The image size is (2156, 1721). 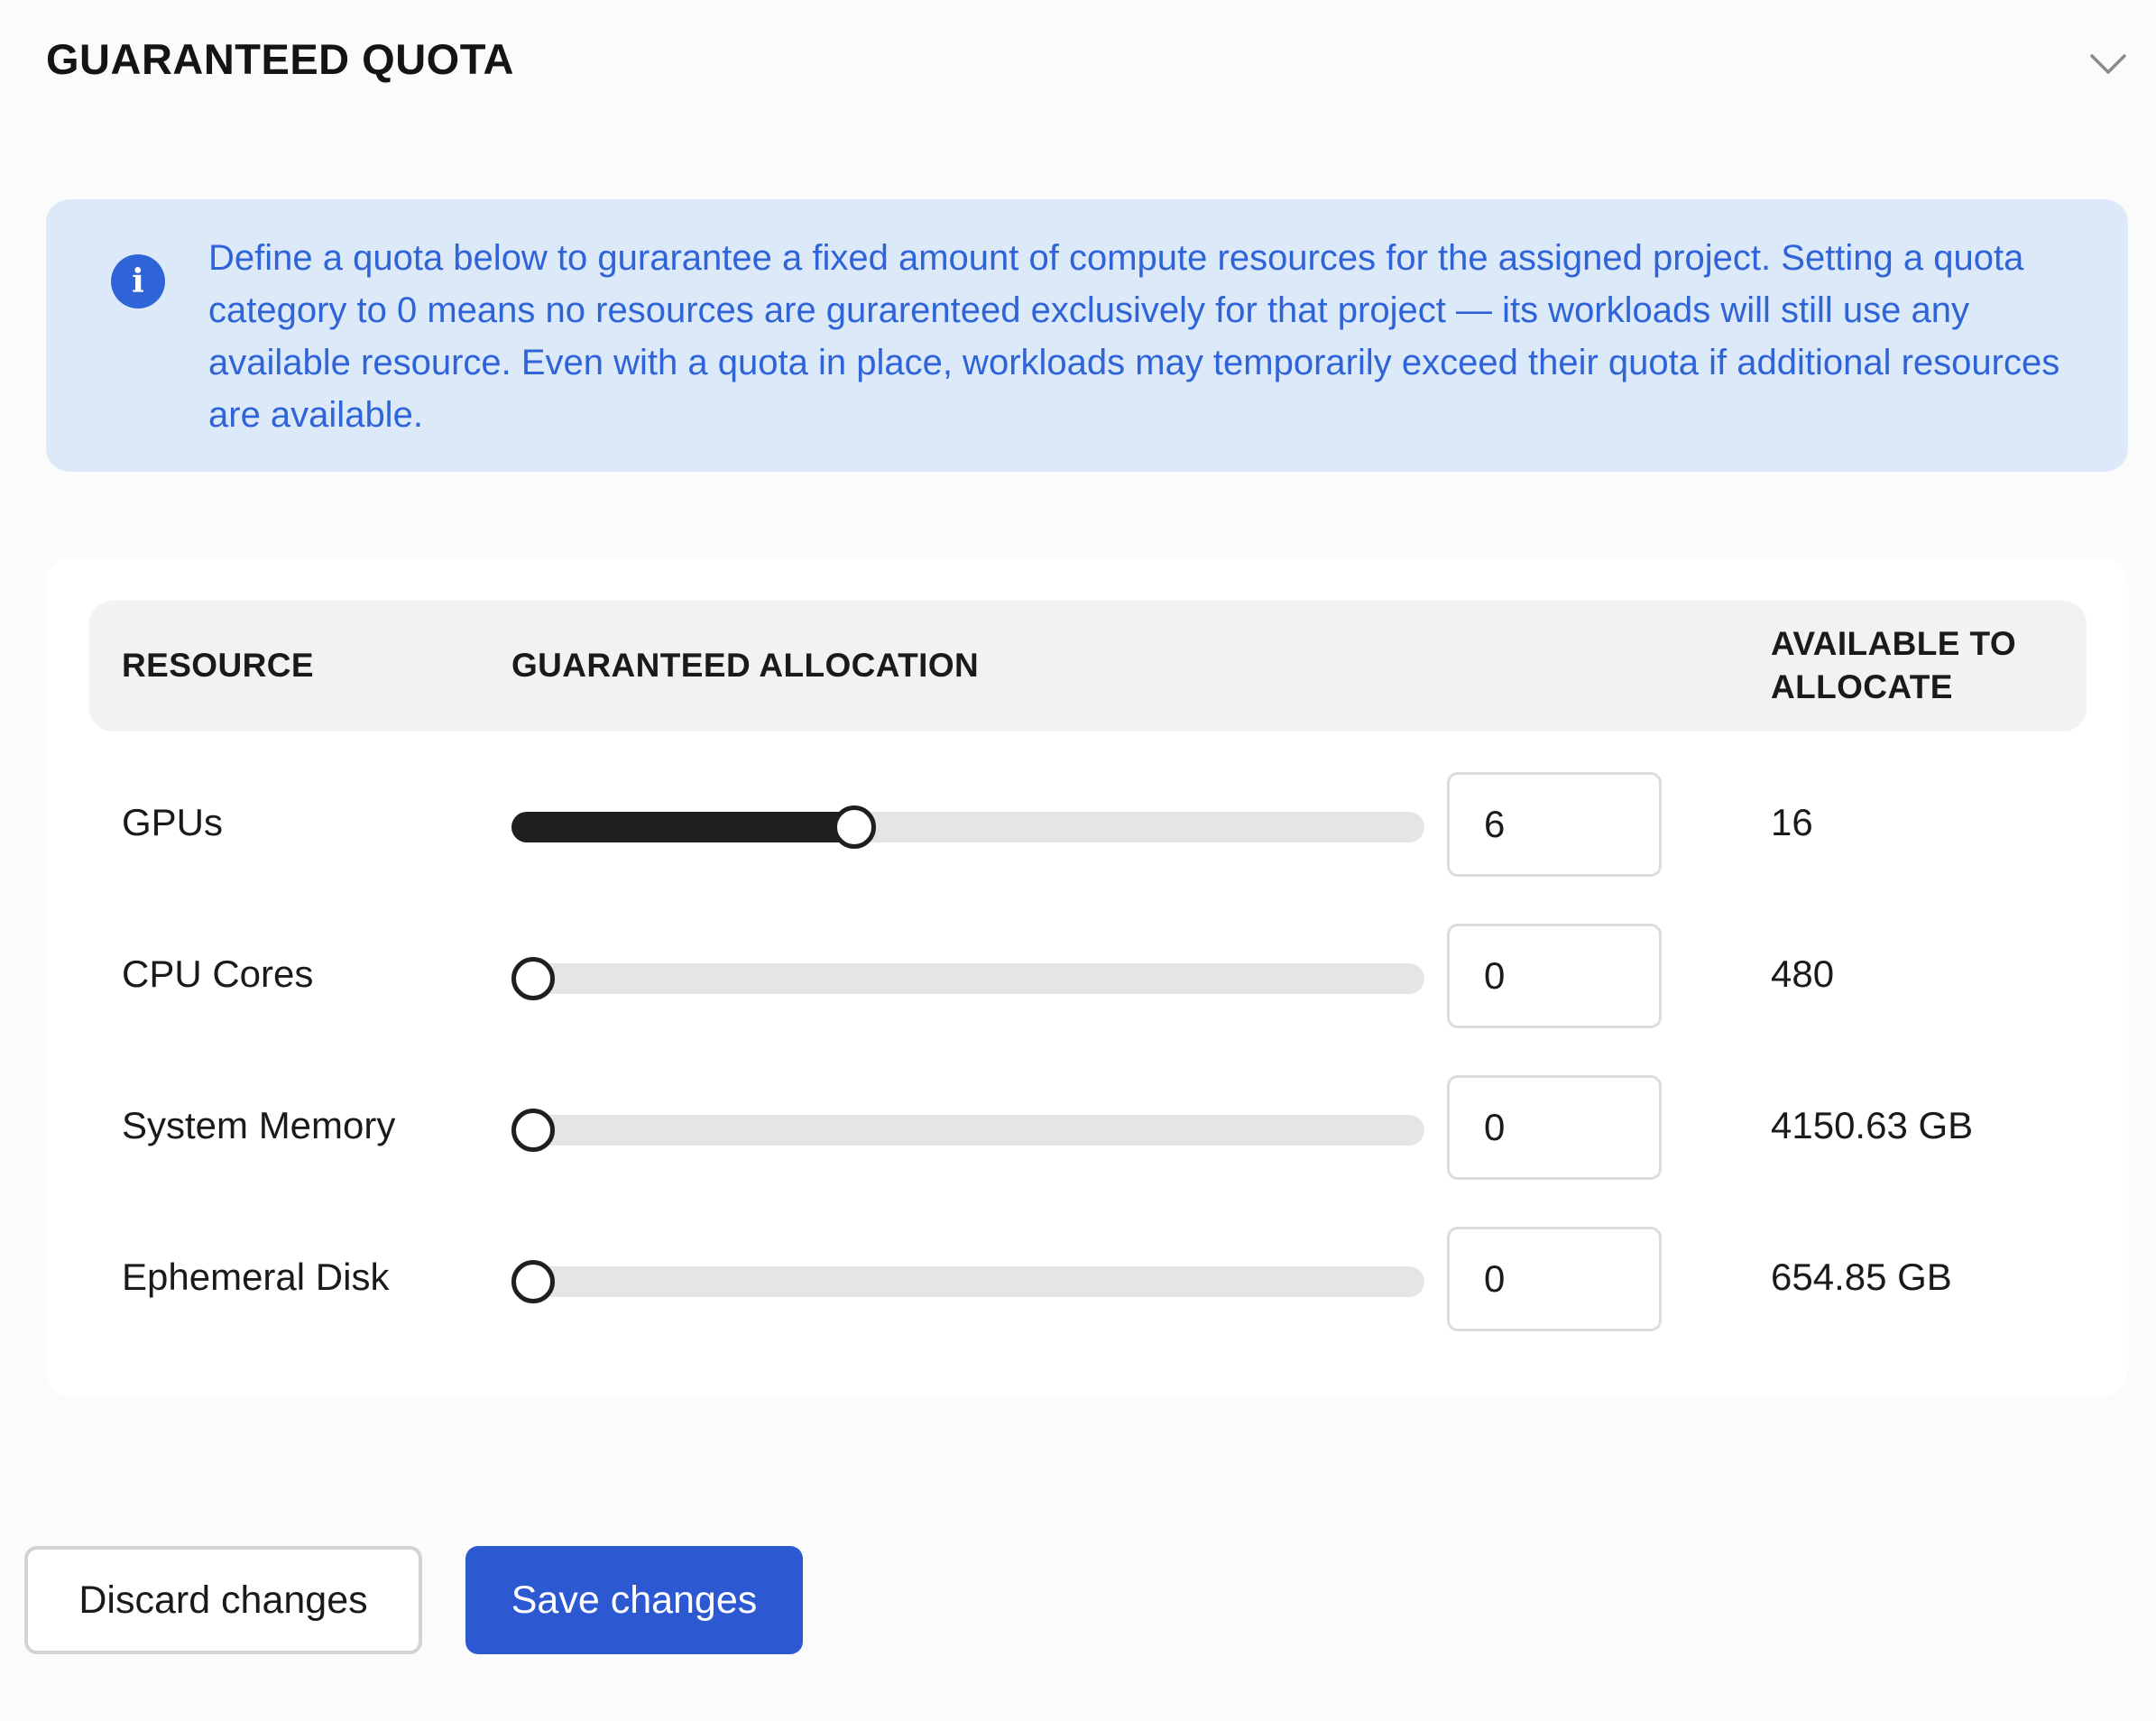 What do you see at coordinates (223, 1600) in the screenshot?
I see `discard-changes-button: Discard changes` at bounding box center [223, 1600].